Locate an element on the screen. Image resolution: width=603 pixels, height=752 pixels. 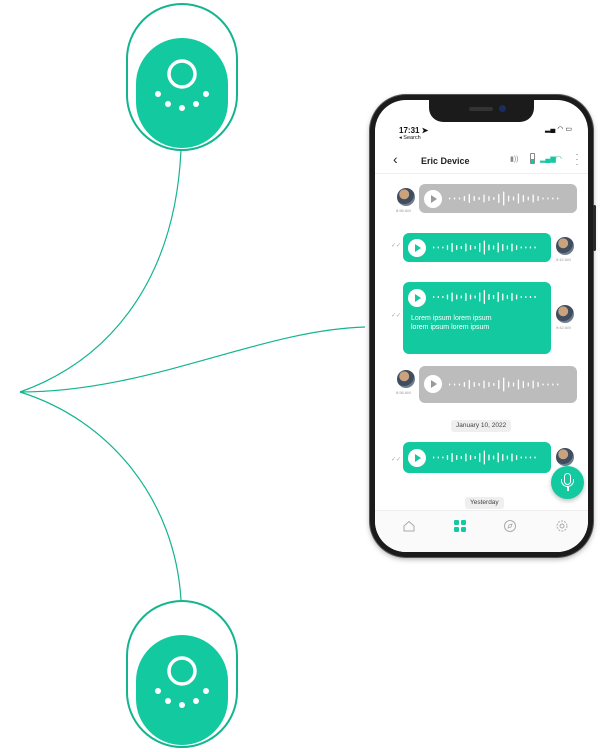
device-bottom is located at coordinates (182, 674).